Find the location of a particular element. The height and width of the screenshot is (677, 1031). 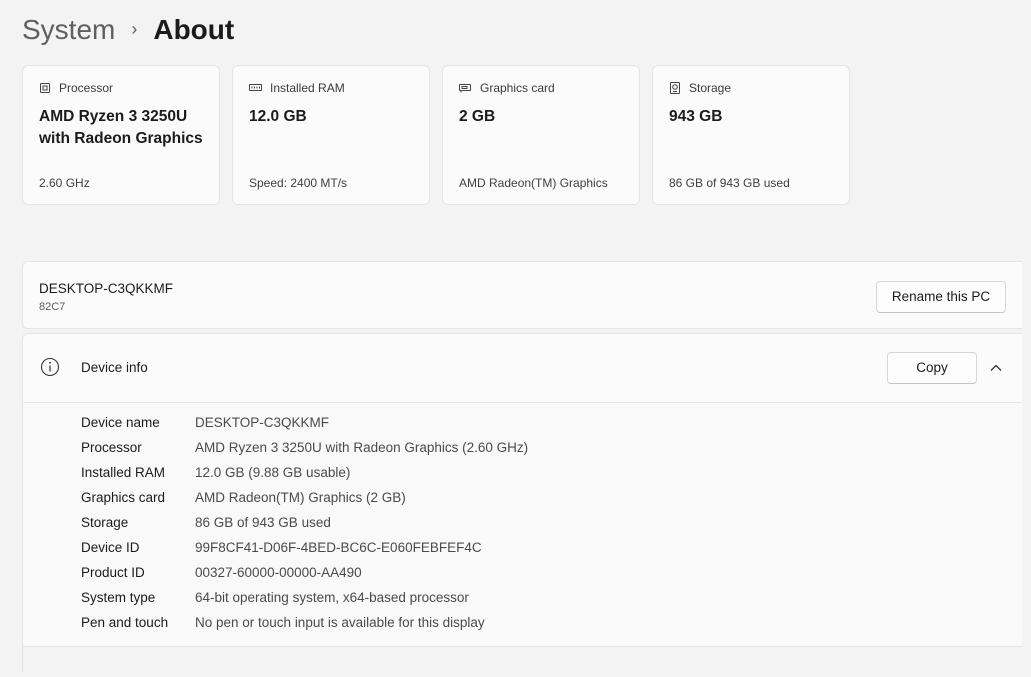

pc-name: DESKTOP-C3QKKMF is located at coordinates (106, 288).